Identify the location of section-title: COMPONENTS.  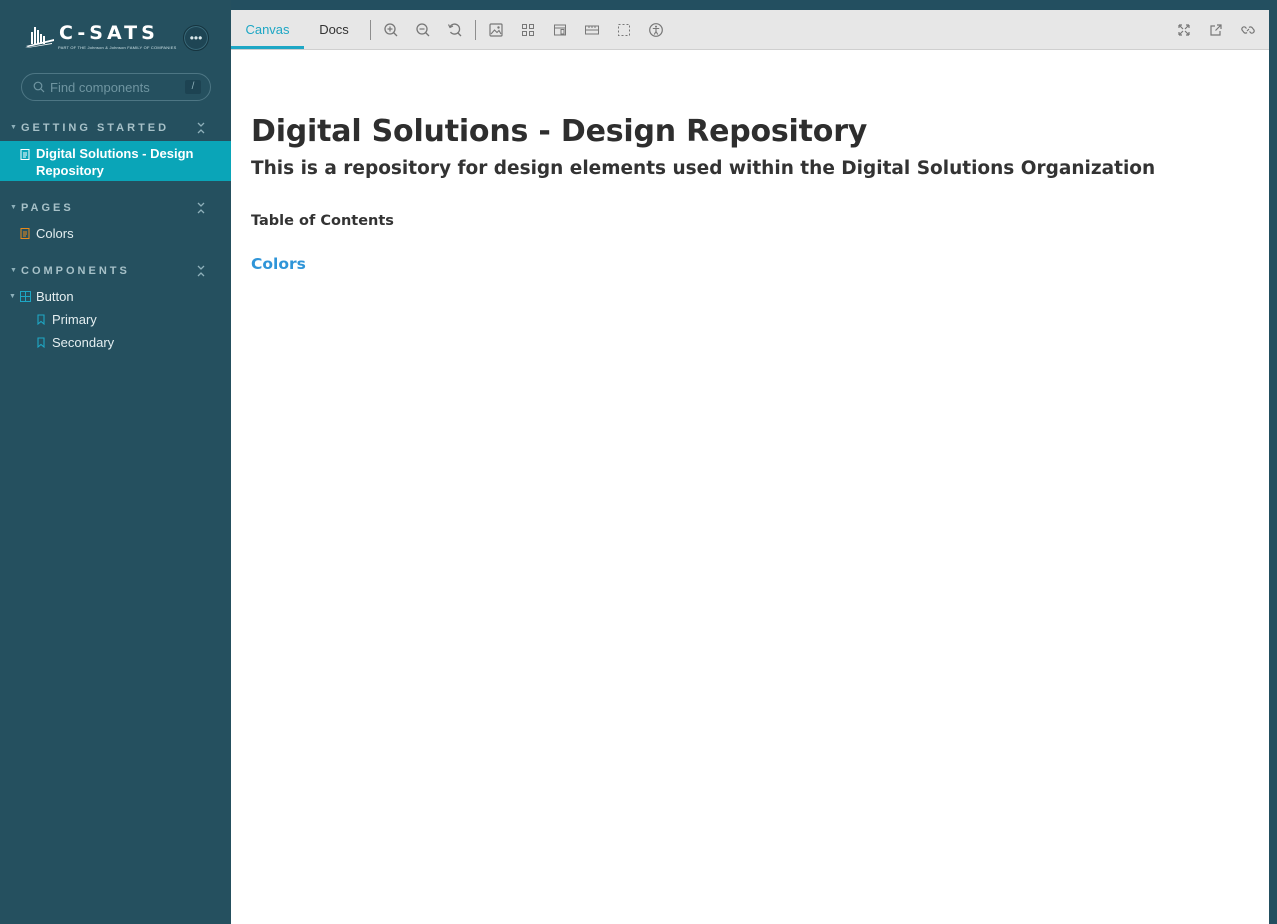
(75, 271).